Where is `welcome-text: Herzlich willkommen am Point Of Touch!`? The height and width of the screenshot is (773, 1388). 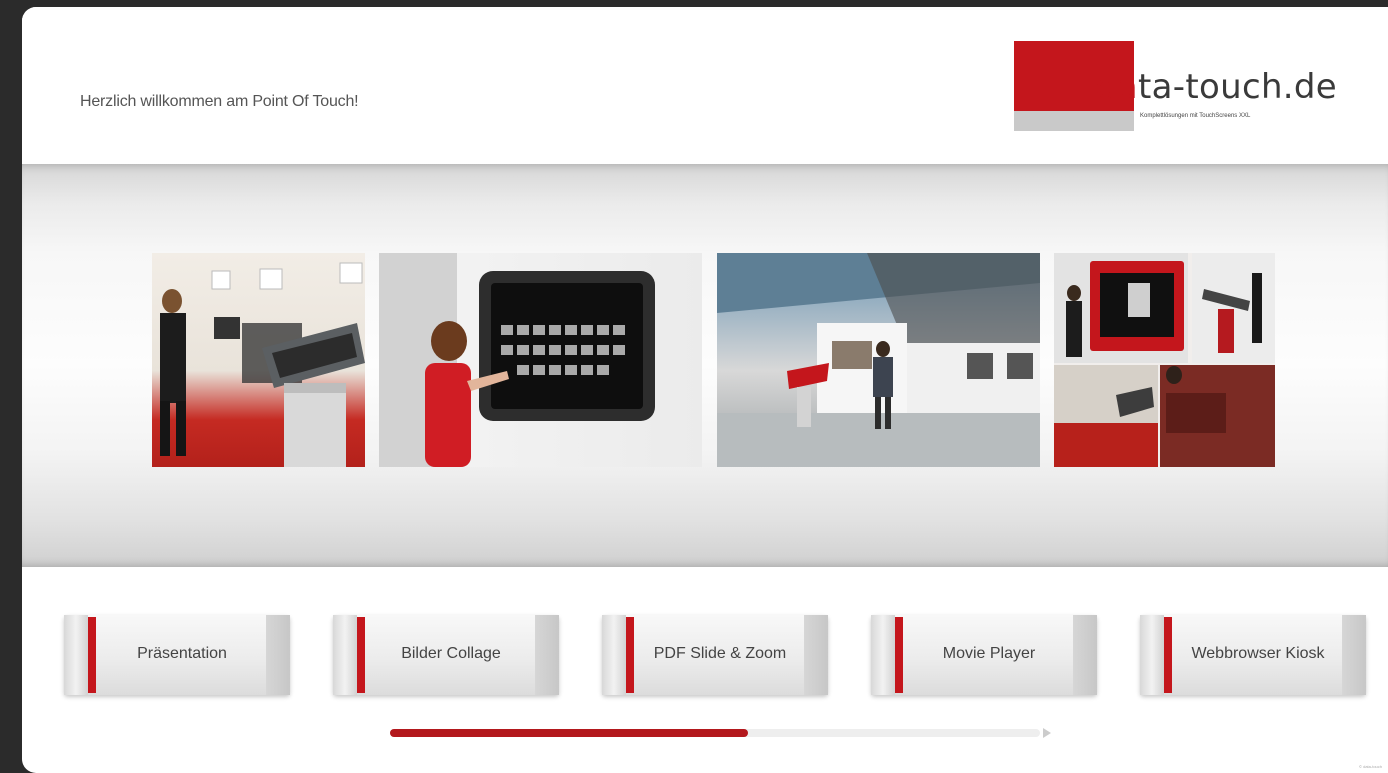 welcome-text: Herzlich willkommen am Point Of Touch! is located at coordinates (219, 101).